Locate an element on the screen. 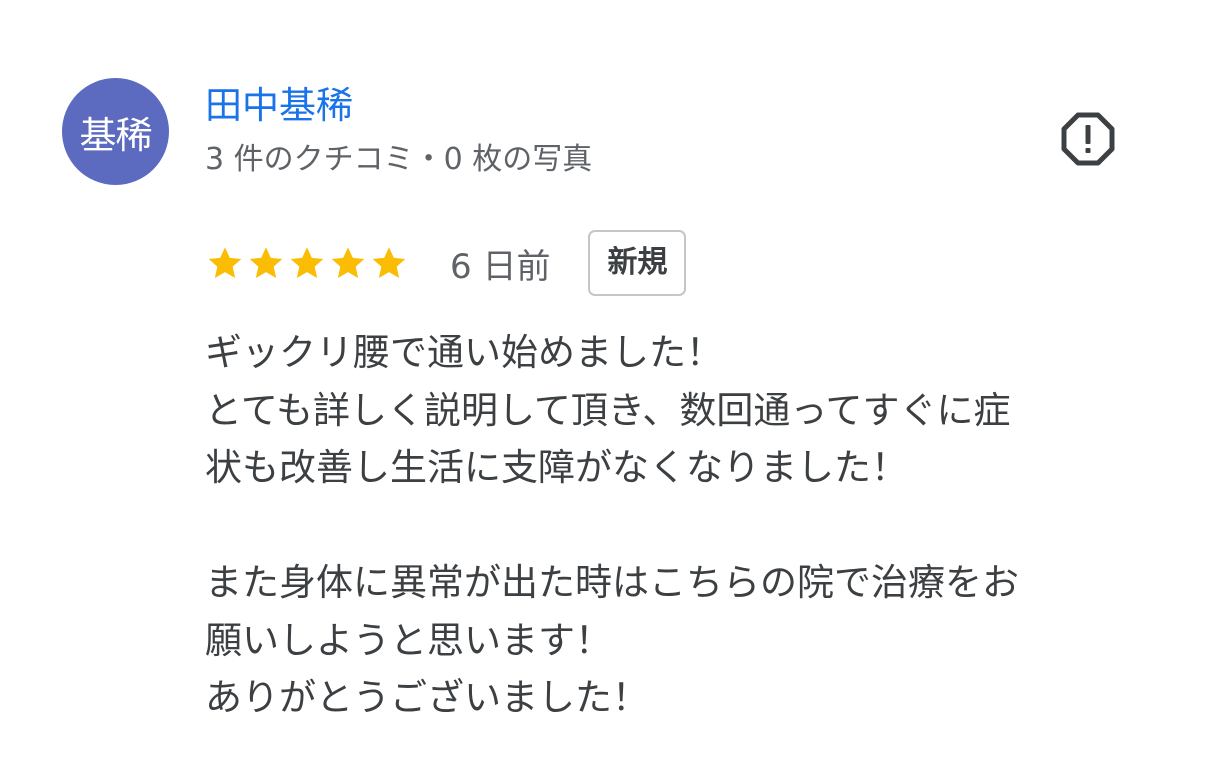 The image size is (1220, 773). report-button is located at coordinates (1088, 139).